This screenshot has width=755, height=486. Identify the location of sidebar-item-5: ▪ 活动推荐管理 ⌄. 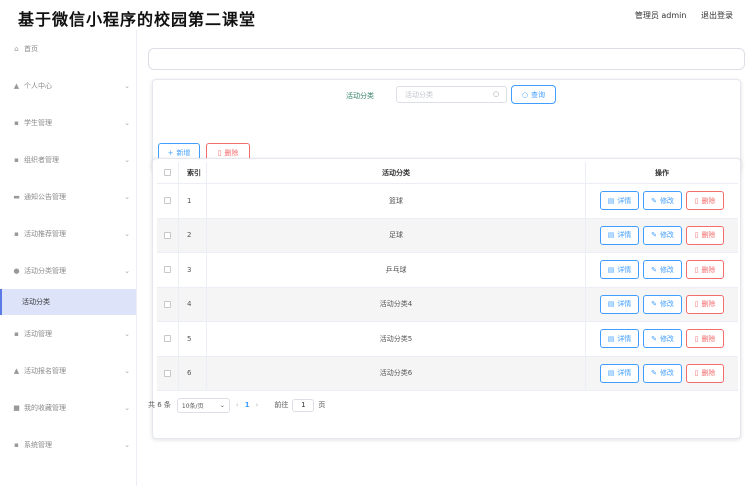
(68, 233).